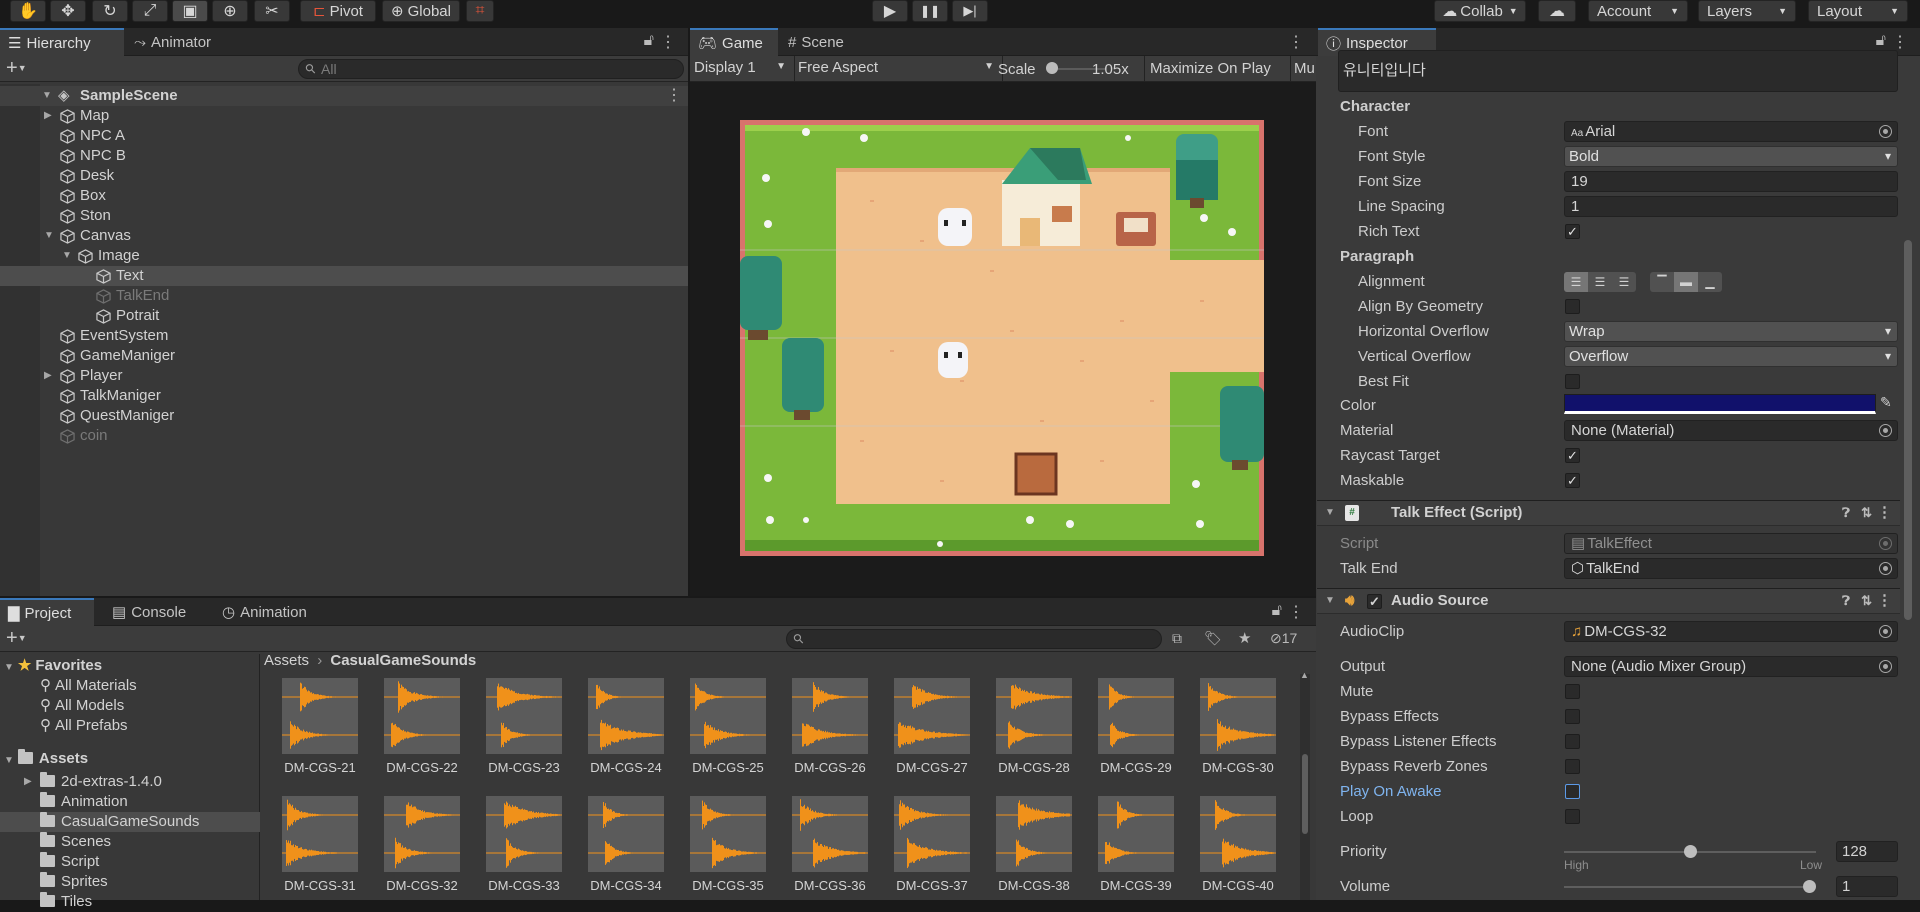  I want to click on rich-text-checkbox: ✓, so click(1572, 231).